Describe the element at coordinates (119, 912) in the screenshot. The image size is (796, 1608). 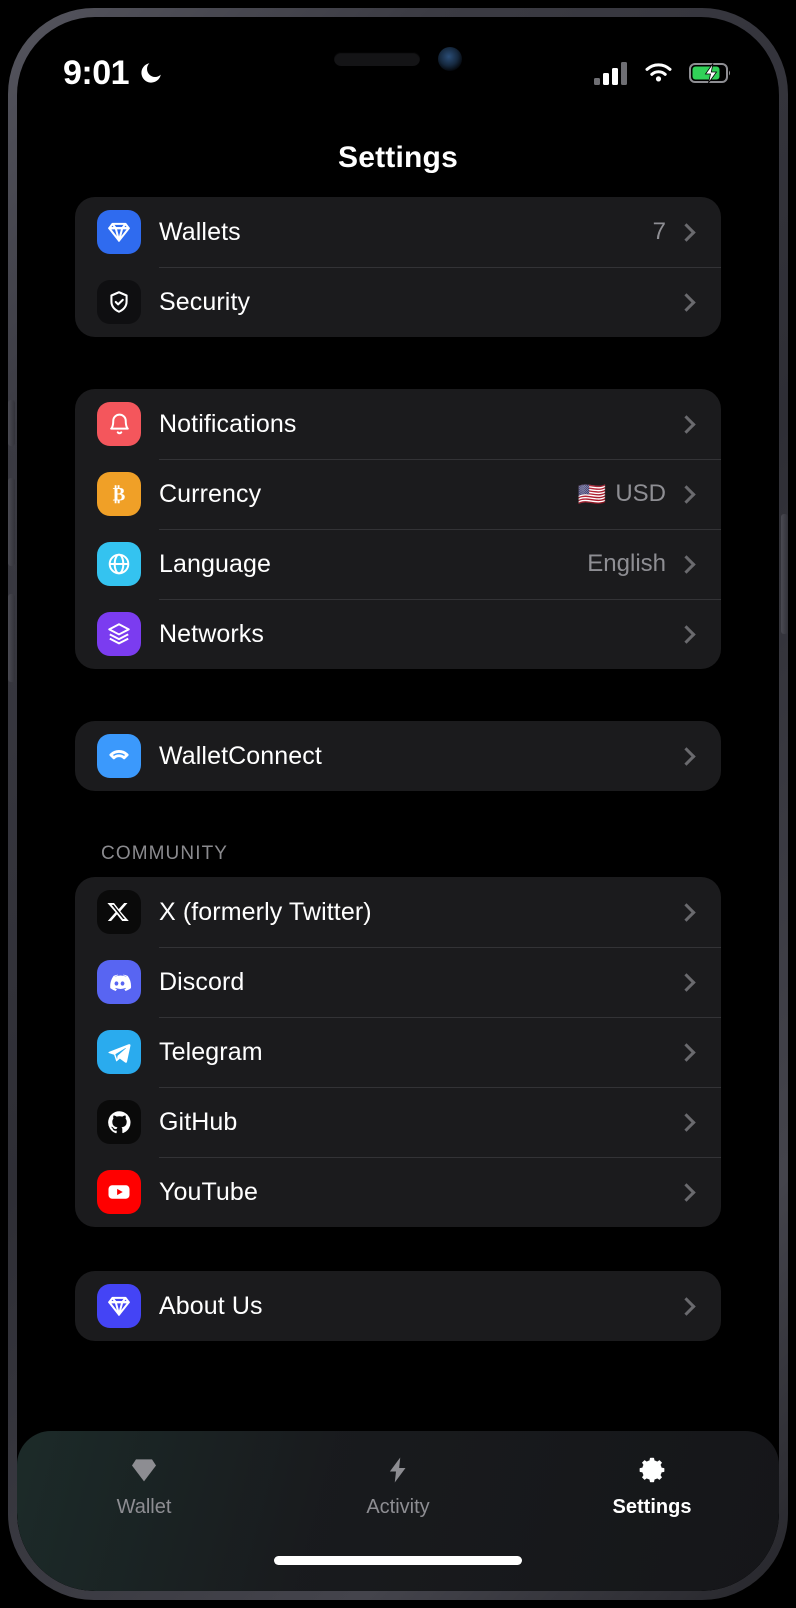
I see `x-twitter-icon` at that location.